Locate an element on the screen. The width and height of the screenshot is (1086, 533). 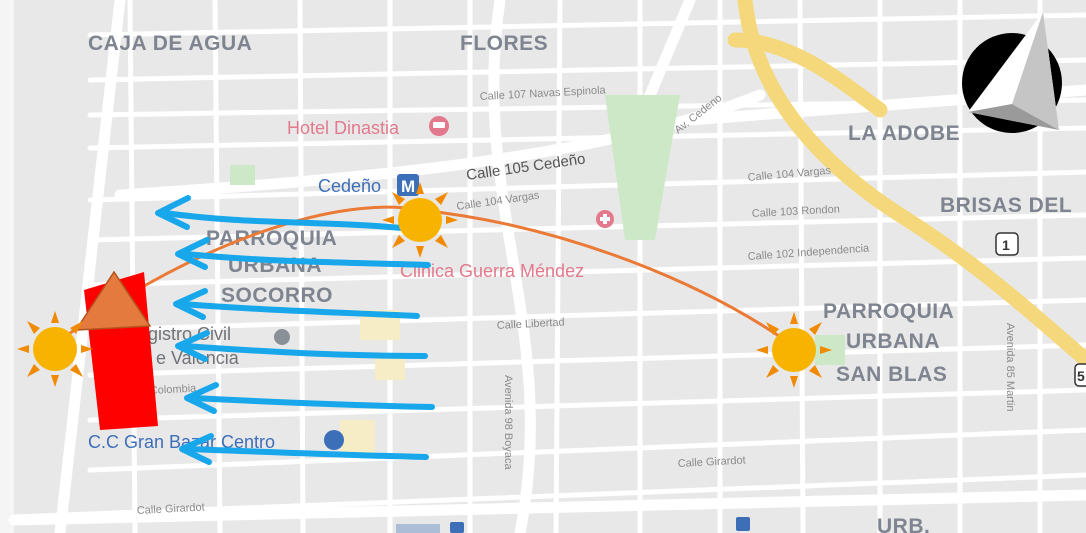
edge-shield-number: 5 is located at coordinates (1081, 376).